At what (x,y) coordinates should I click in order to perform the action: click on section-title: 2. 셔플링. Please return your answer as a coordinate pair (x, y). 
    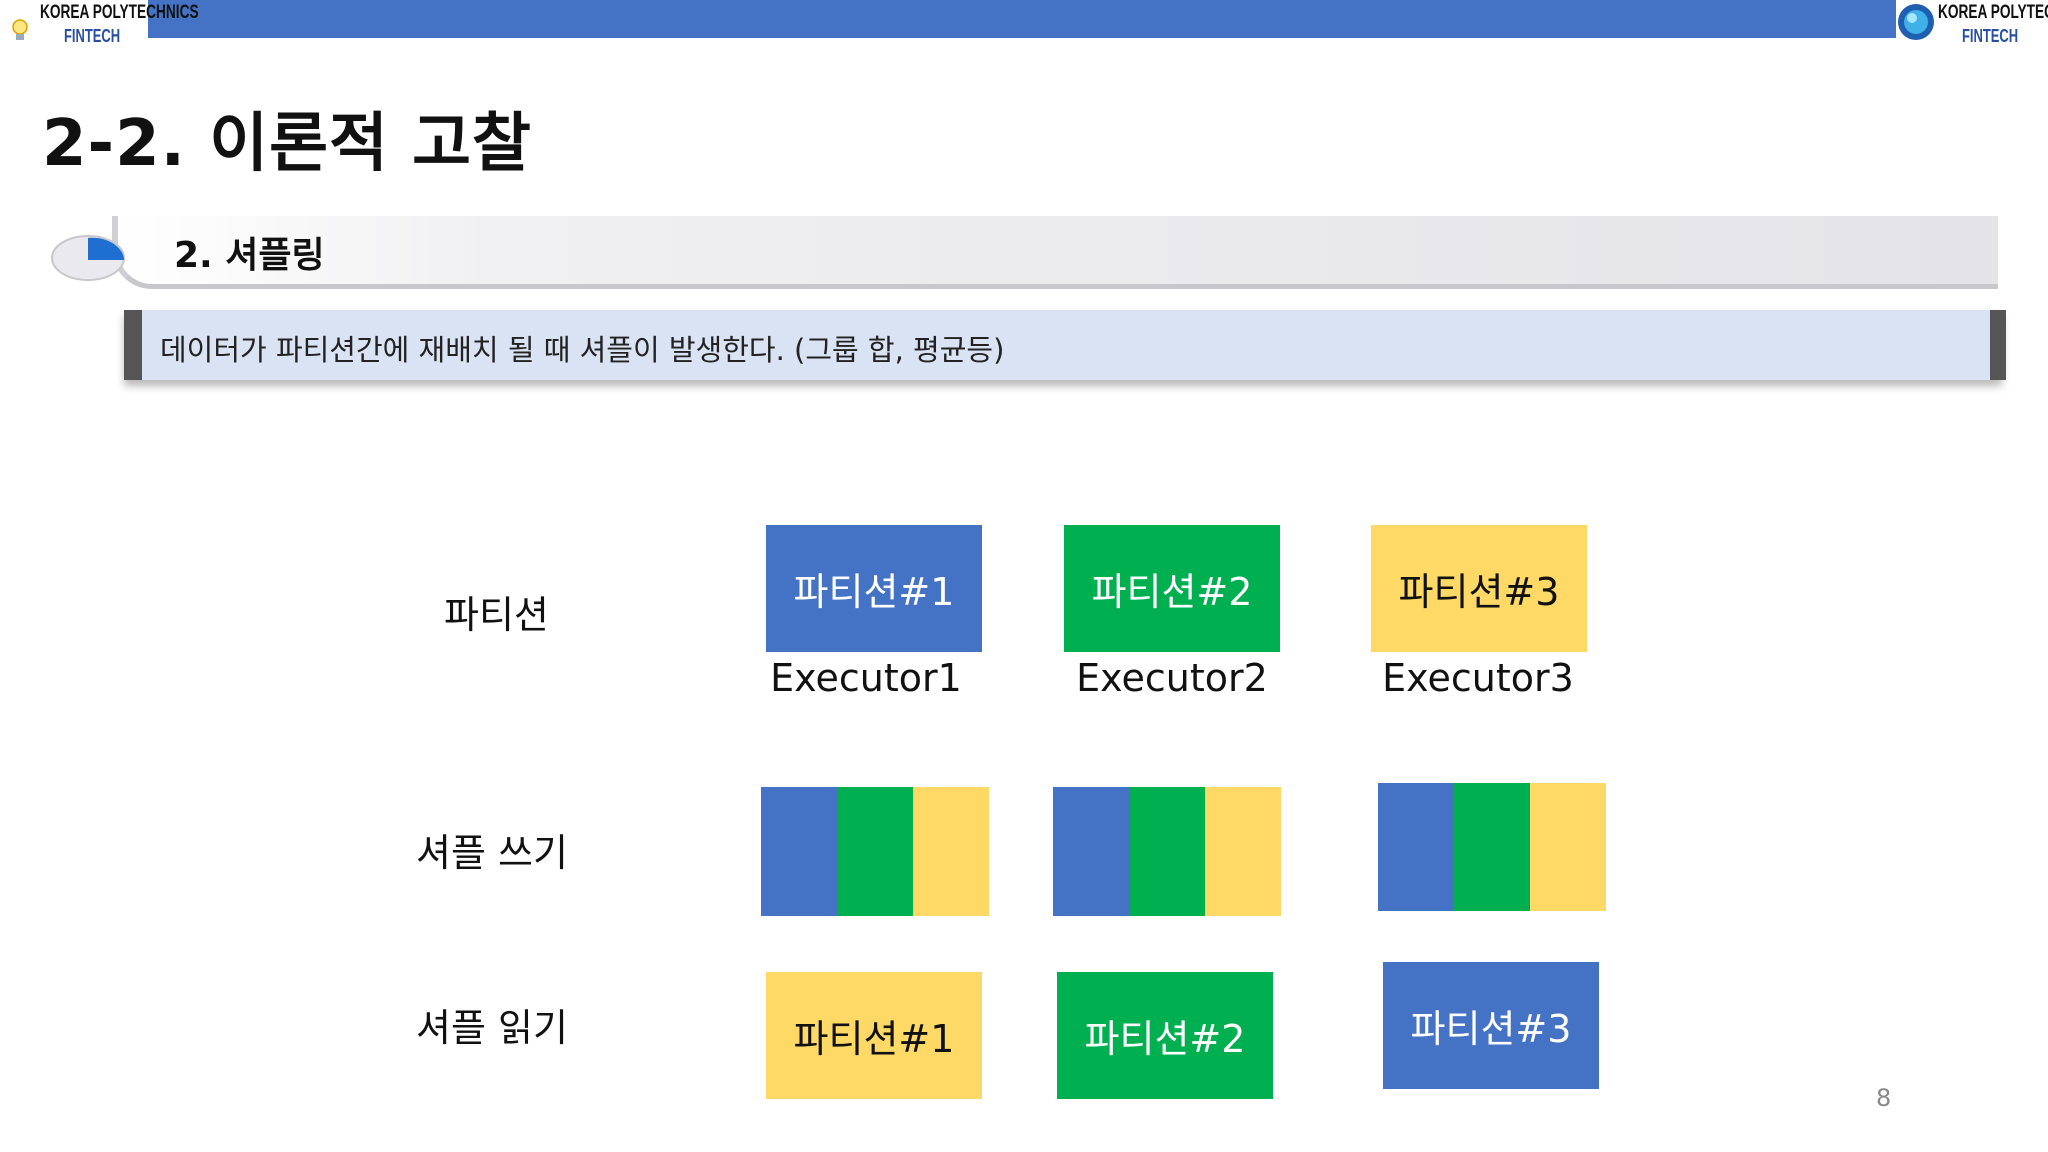
    Looking at the image, I should click on (249, 255).